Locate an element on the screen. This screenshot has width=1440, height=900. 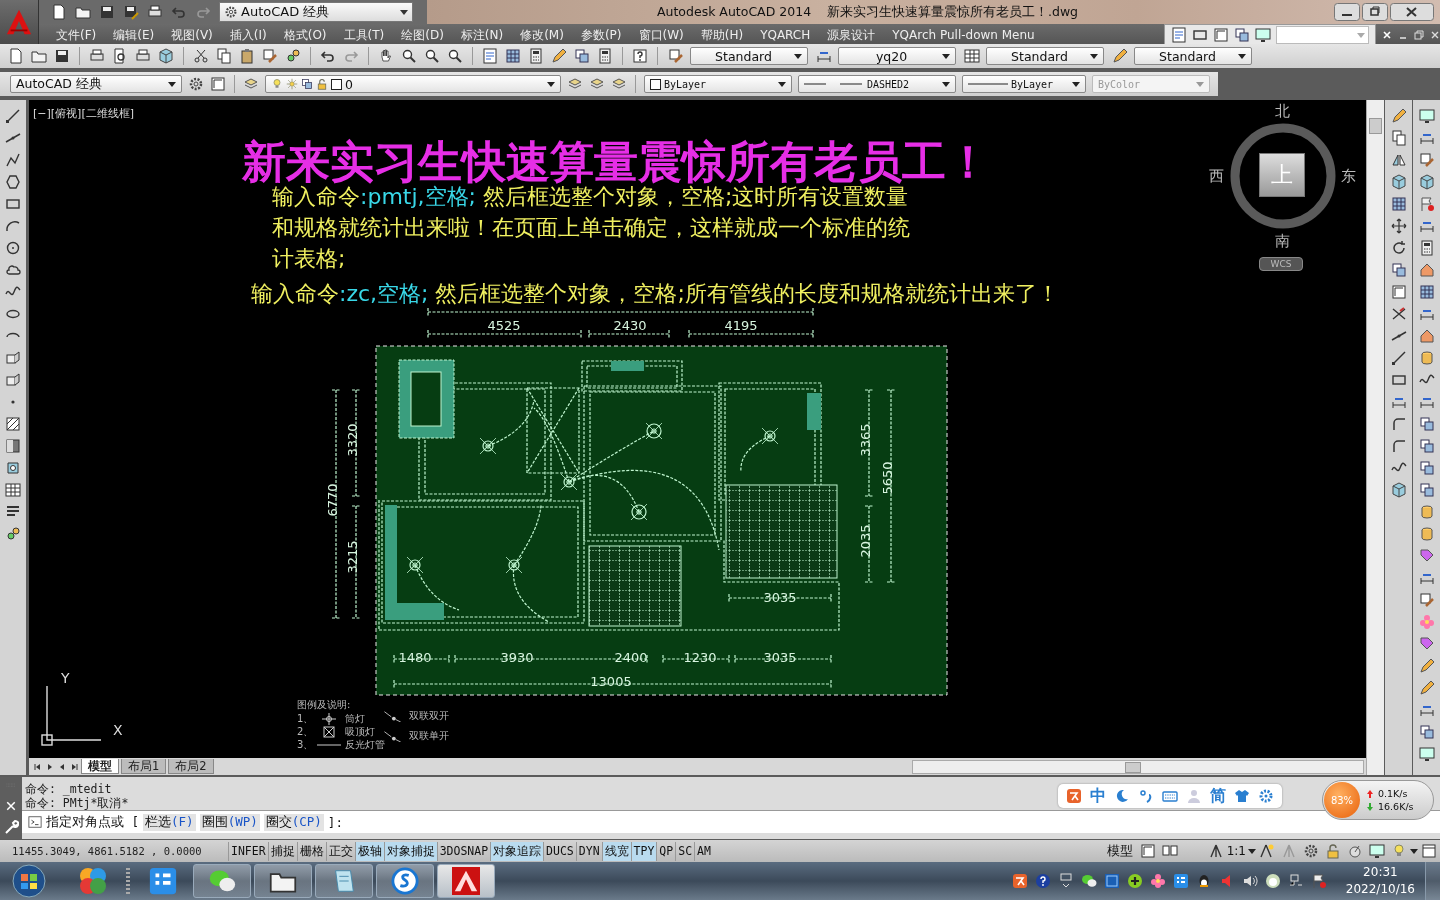
linetype-dropdown: DASHED2 is located at coordinates (877, 84).